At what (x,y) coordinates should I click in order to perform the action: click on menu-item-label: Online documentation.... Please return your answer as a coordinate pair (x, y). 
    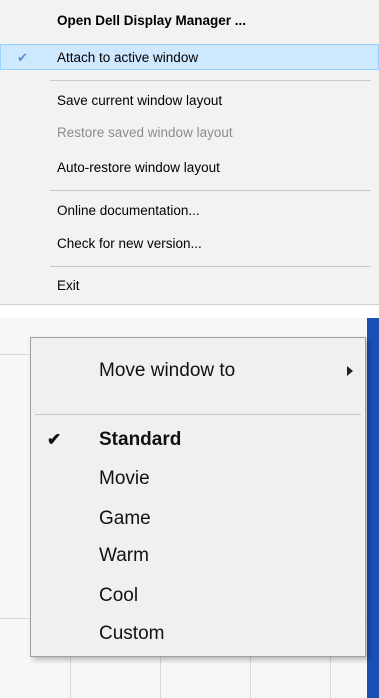
    Looking at the image, I should click on (128, 210).